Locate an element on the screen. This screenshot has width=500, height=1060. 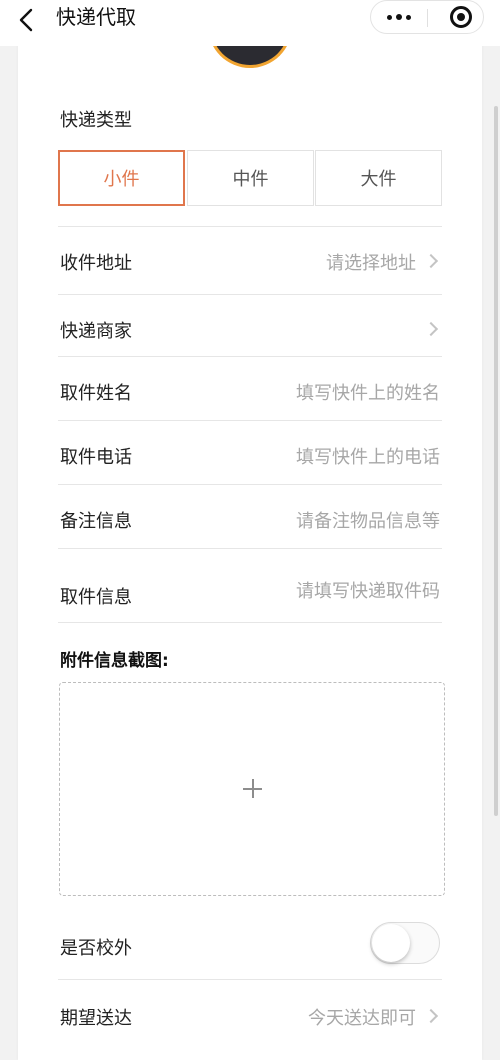
remark-row: 备注信息 请备注物品信息等 is located at coordinates (250, 516).